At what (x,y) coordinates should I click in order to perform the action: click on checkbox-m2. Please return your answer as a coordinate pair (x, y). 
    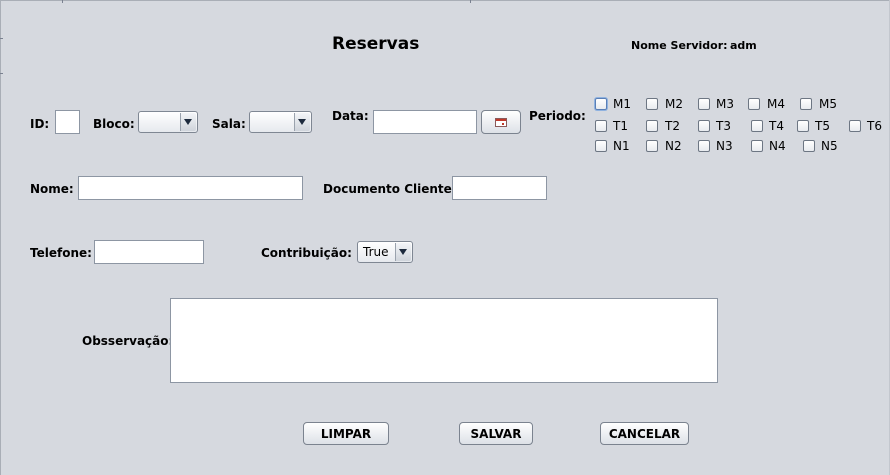
    Looking at the image, I should click on (652, 104).